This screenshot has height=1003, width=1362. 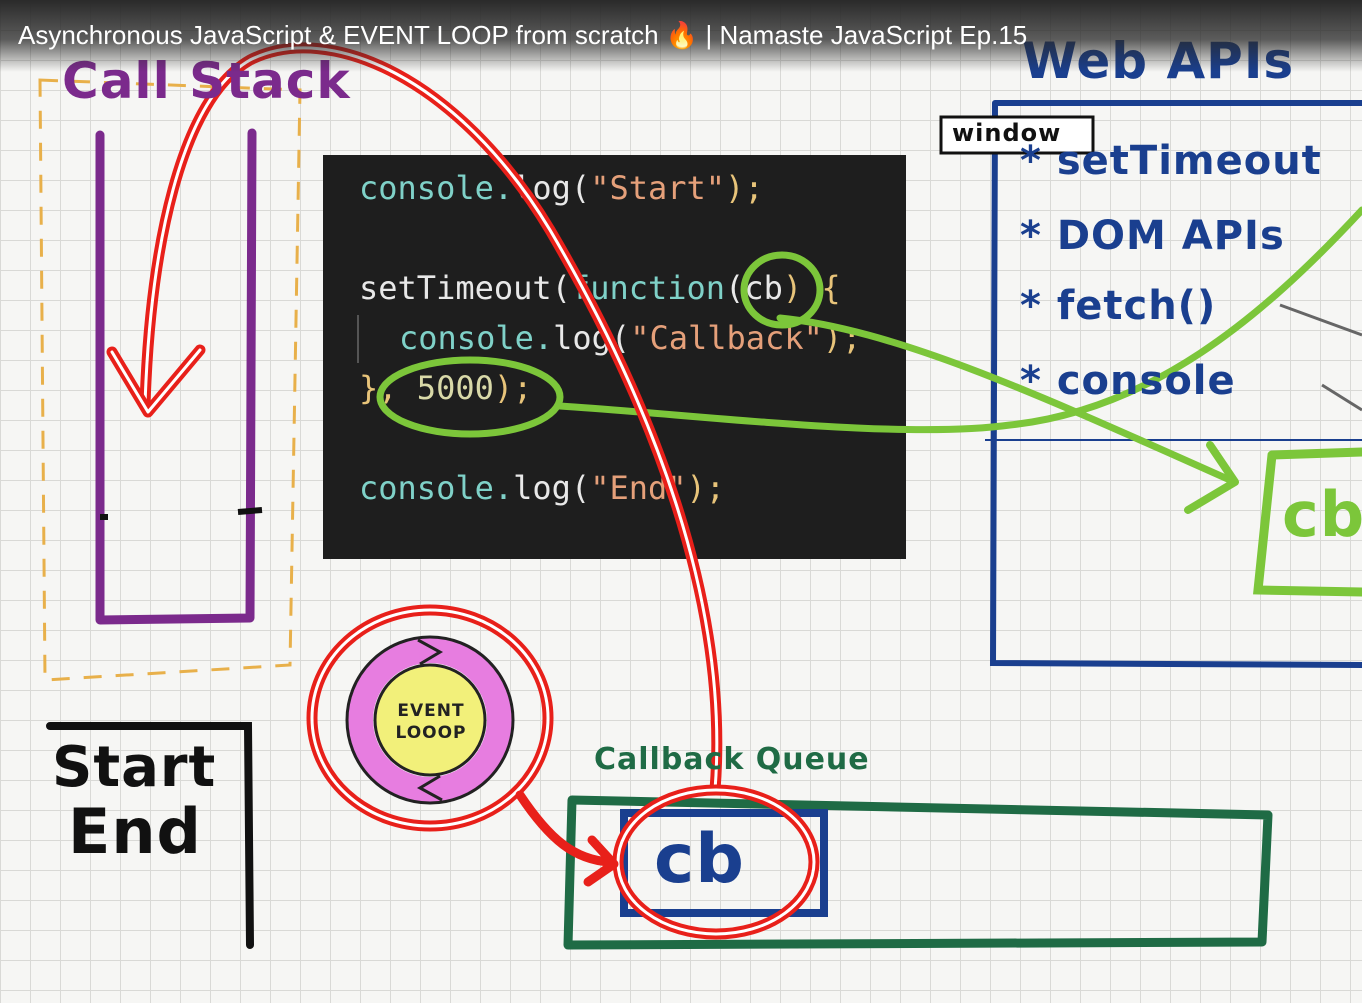 I want to click on green-circle-delay, so click(x=470, y=397).